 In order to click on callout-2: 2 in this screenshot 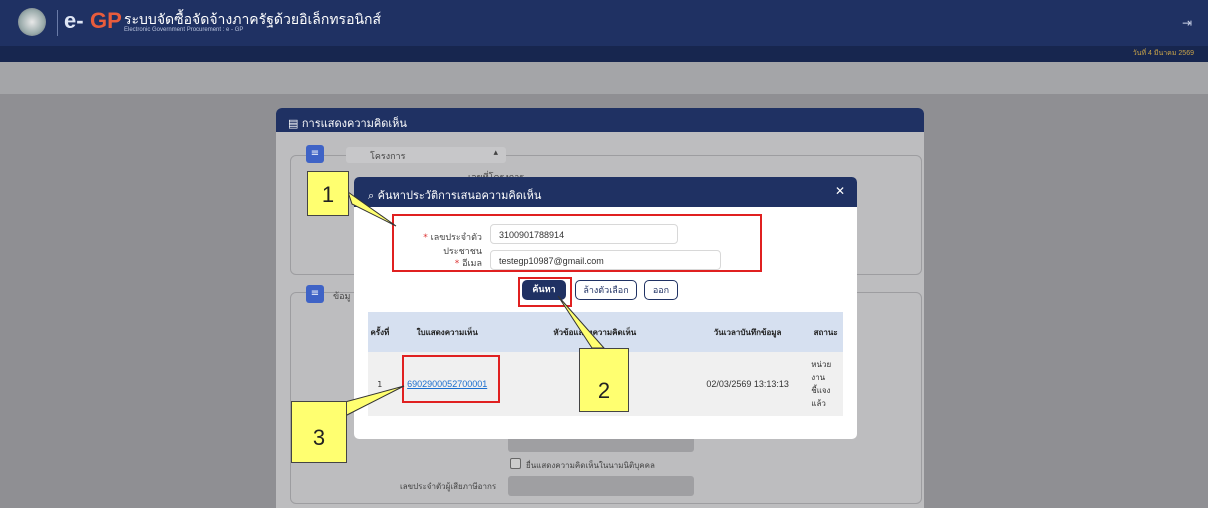, I will do `click(604, 380)`.